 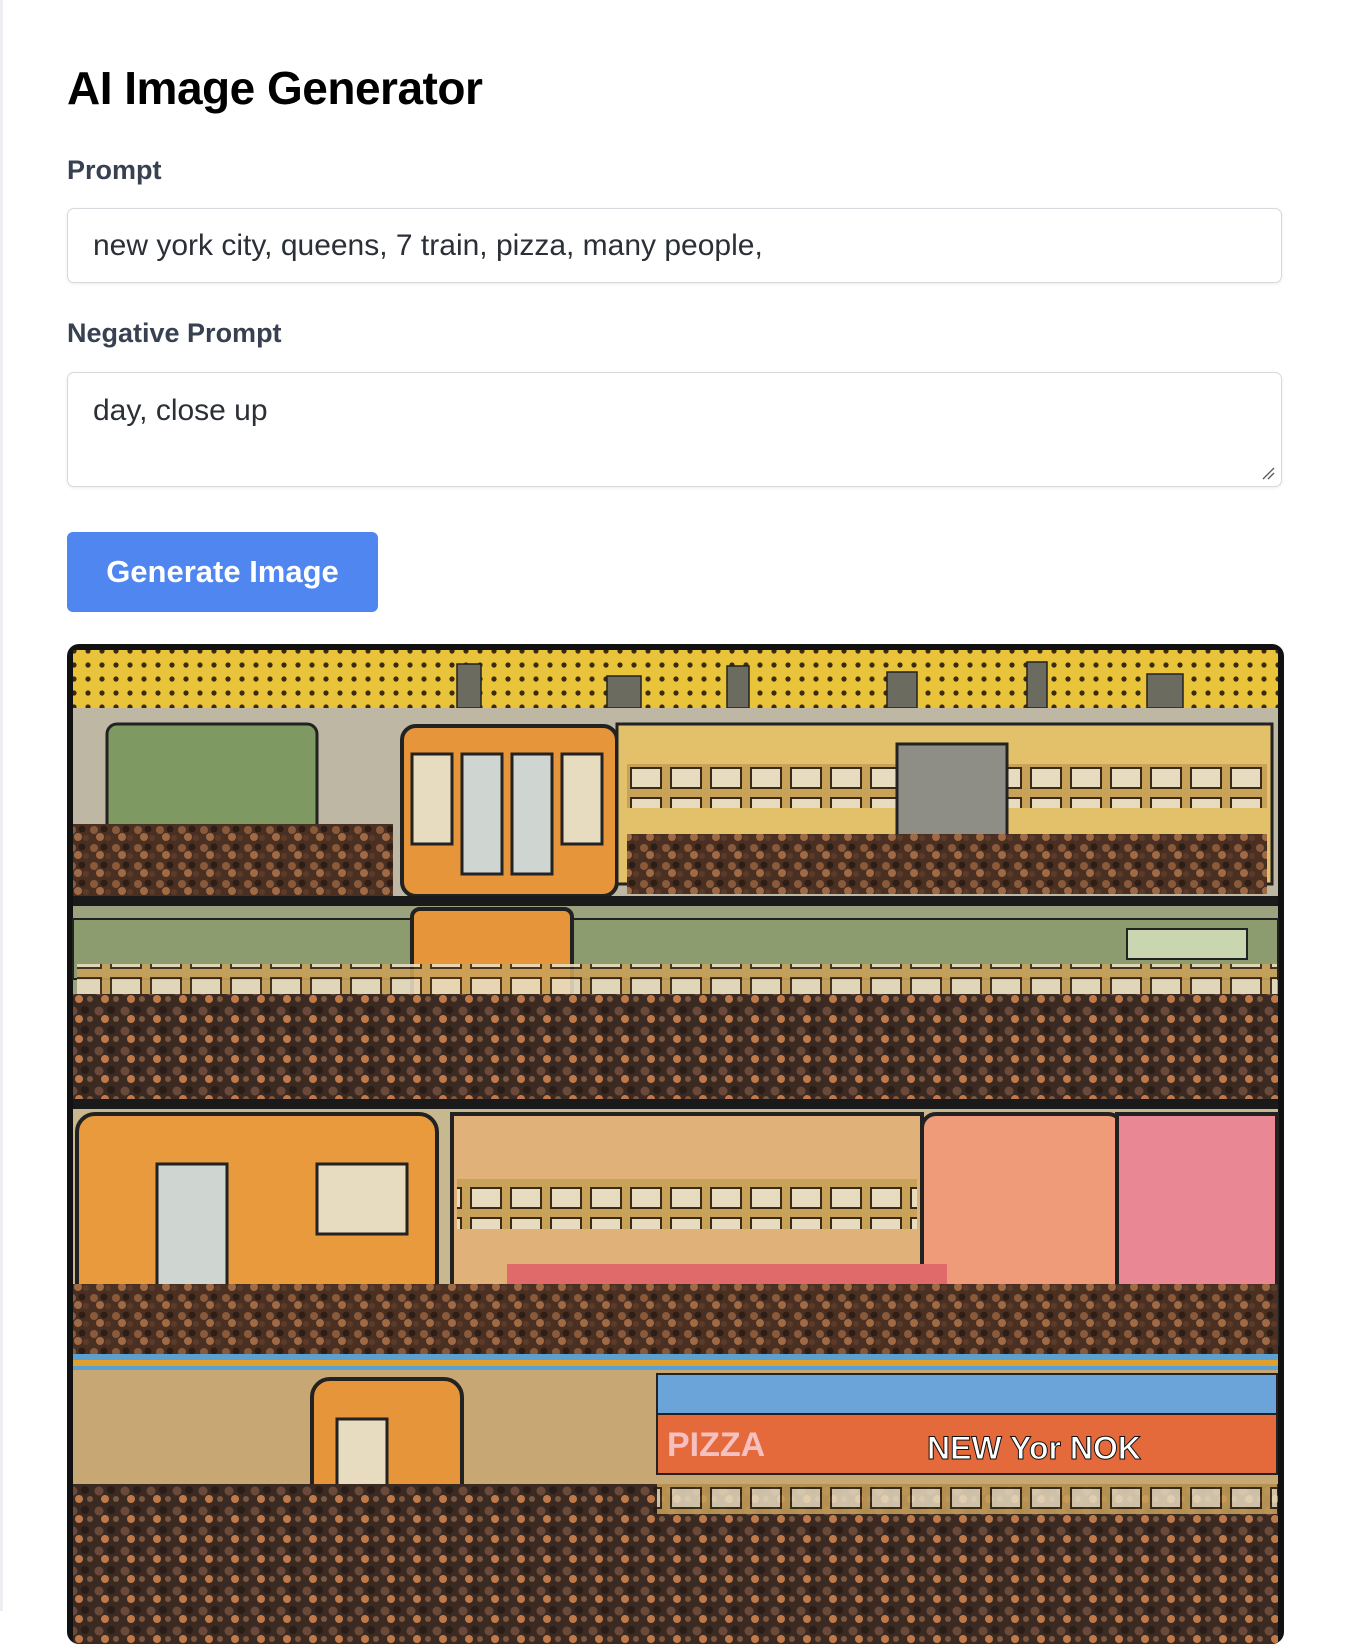 What do you see at coordinates (674, 429) in the screenshot?
I see `negative-prompt-textarea: day, close up` at bounding box center [674, 429].